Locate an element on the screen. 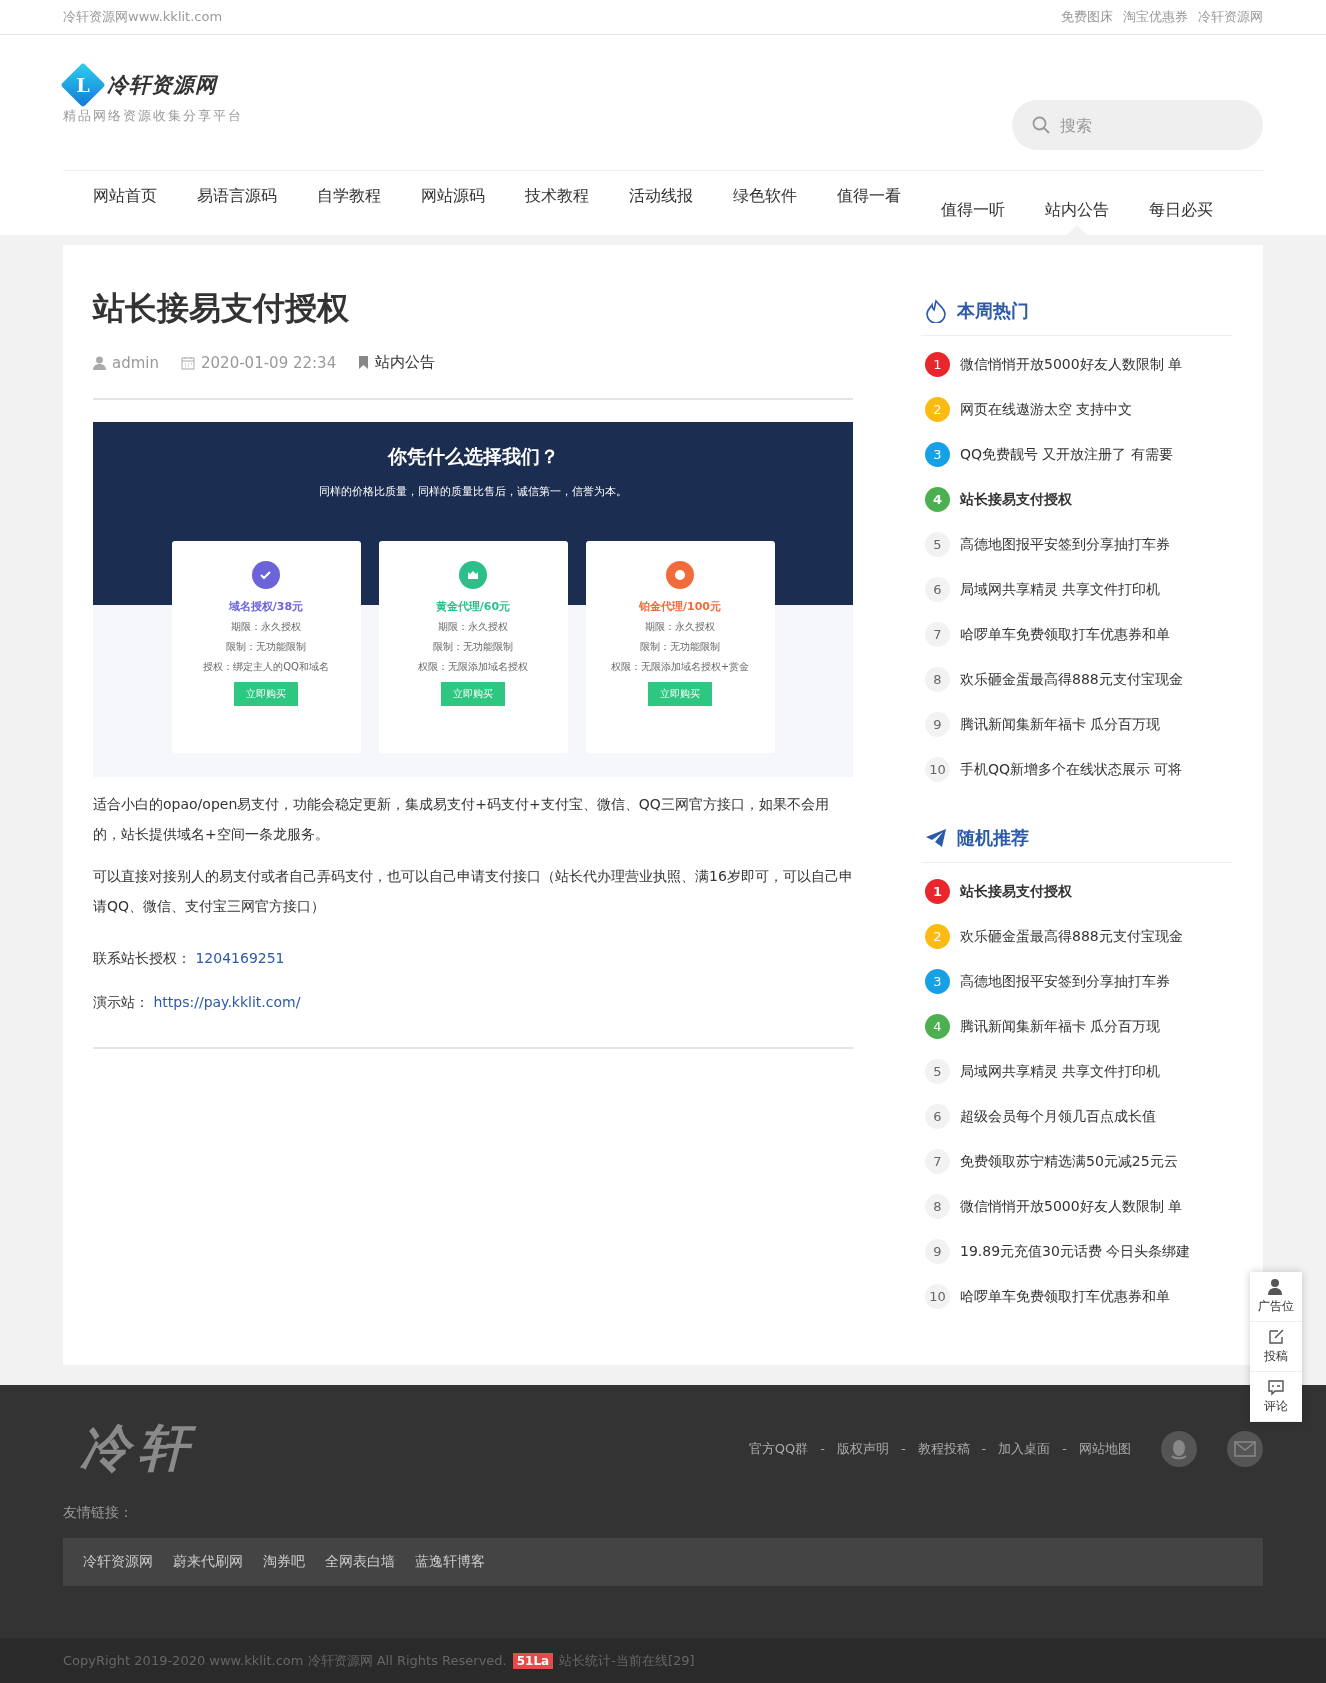 The width and height of the screenshot is (1326, 1683). plan-feature: 权限：无限添加域名授权+赏金 is located at coordinates (680, 667).